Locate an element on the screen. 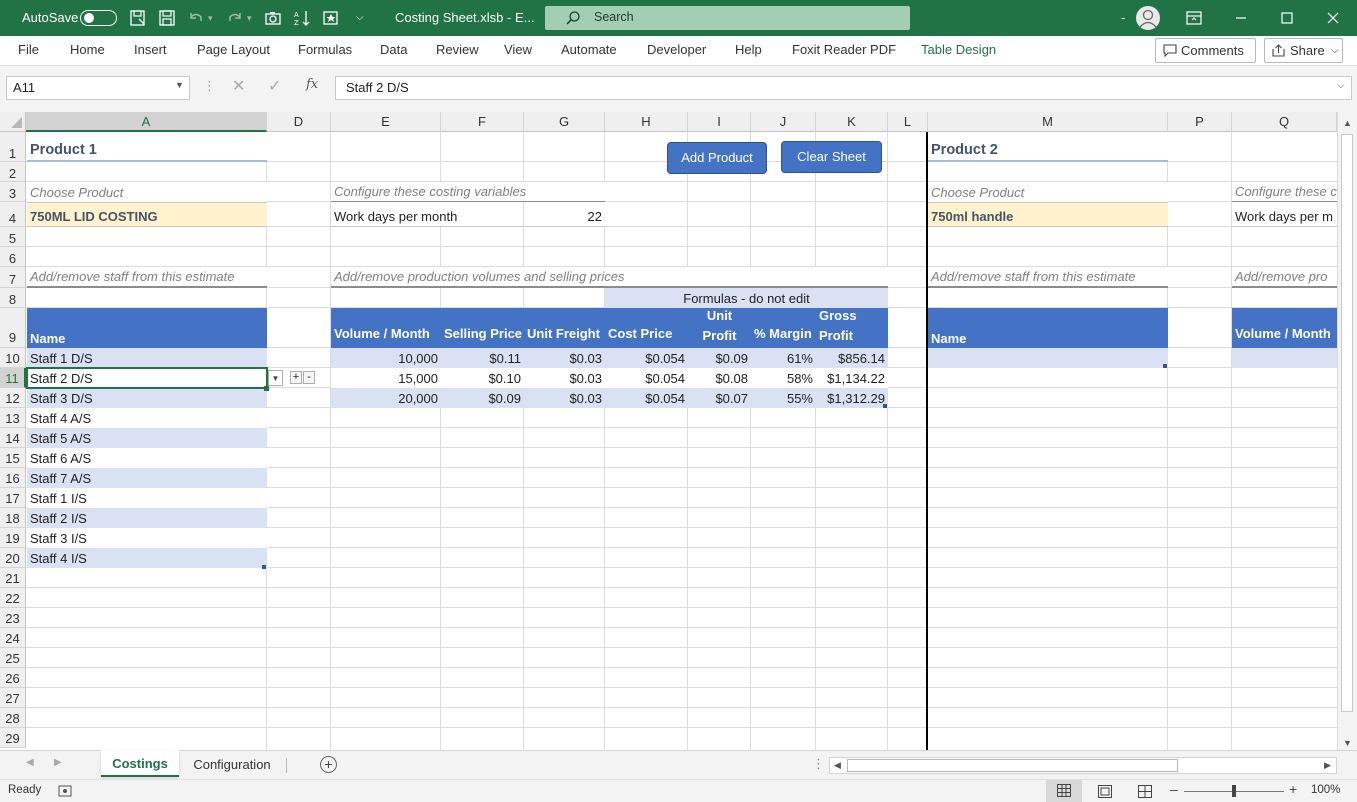 This screenshot has height=802, width=1357. row-header: 15 is located at coordinates (13, 458).